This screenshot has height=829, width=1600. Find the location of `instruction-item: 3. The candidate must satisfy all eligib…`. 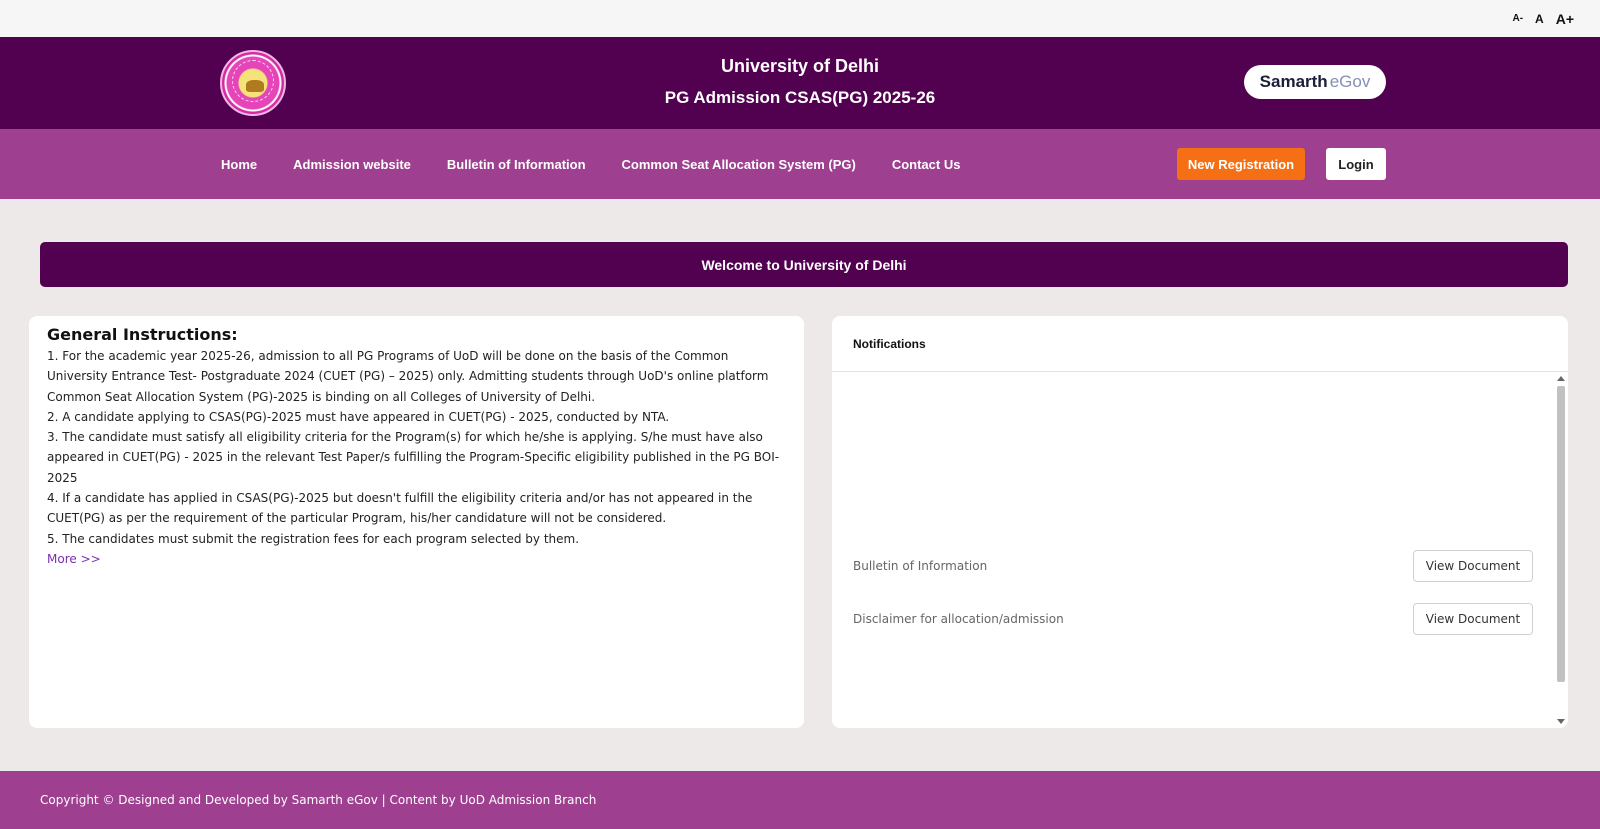

instruction-item: 3. The candidate must satisfy all eligib… is located at coordinates (413, 457).